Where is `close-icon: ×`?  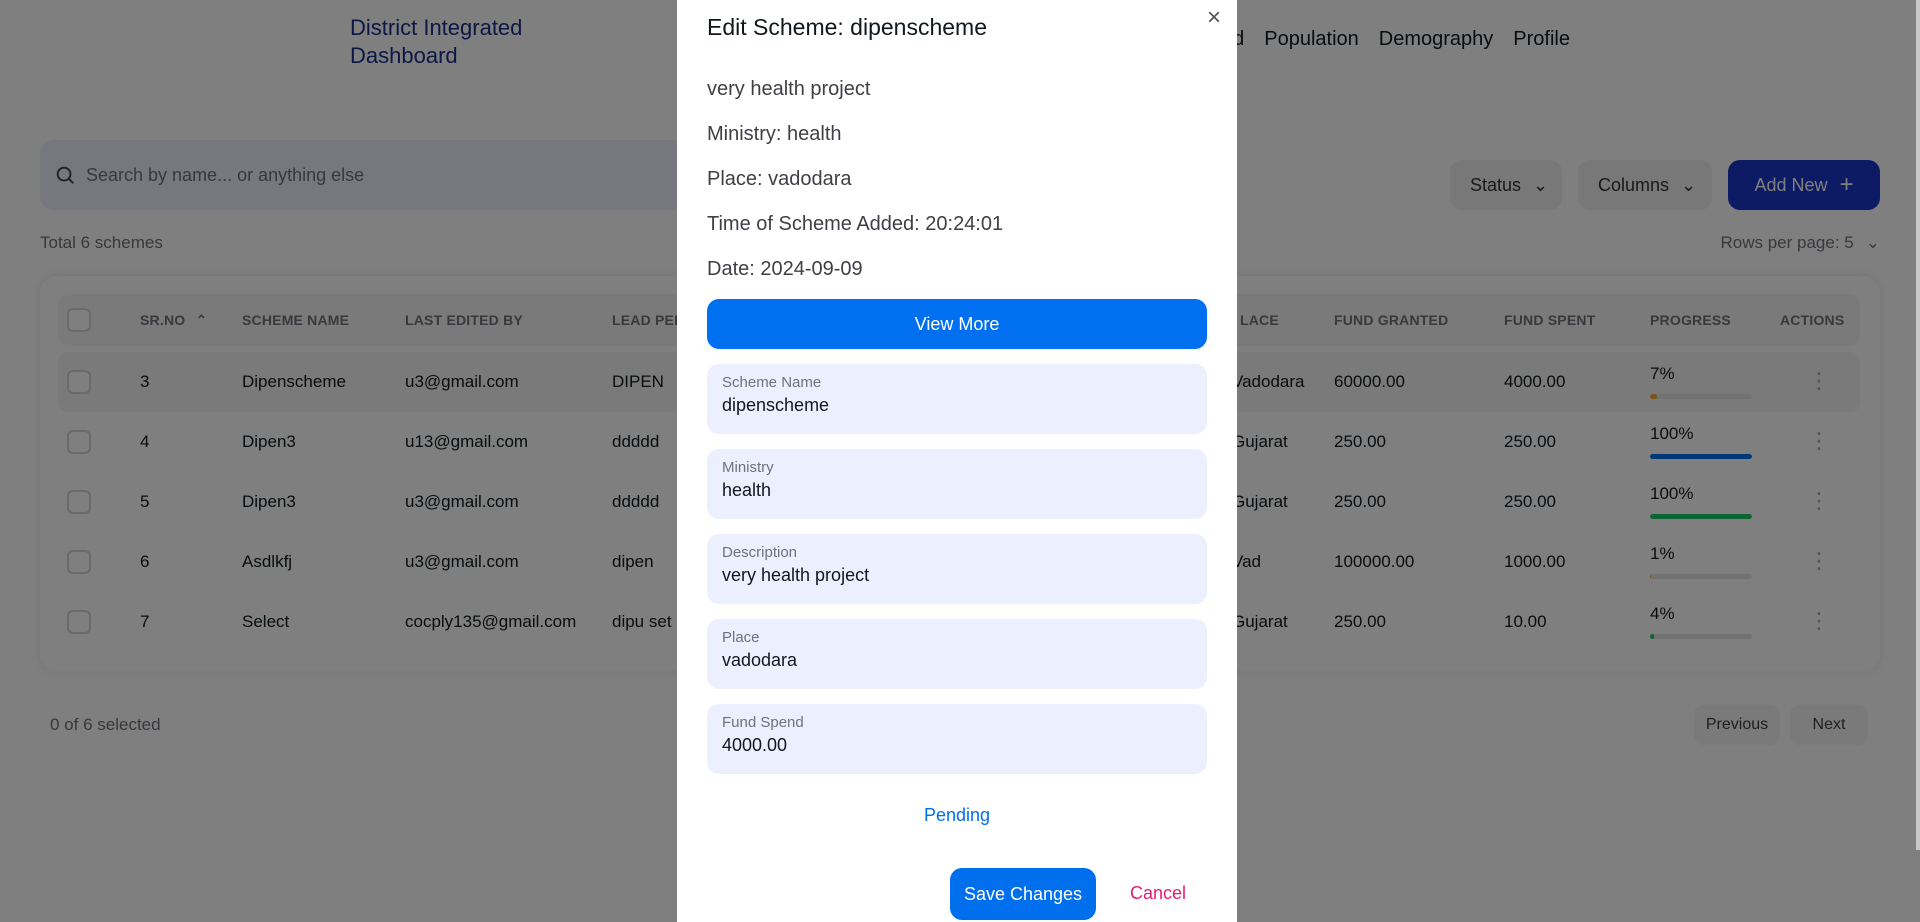 close-icon: × is located at coordinates (1214, 18).